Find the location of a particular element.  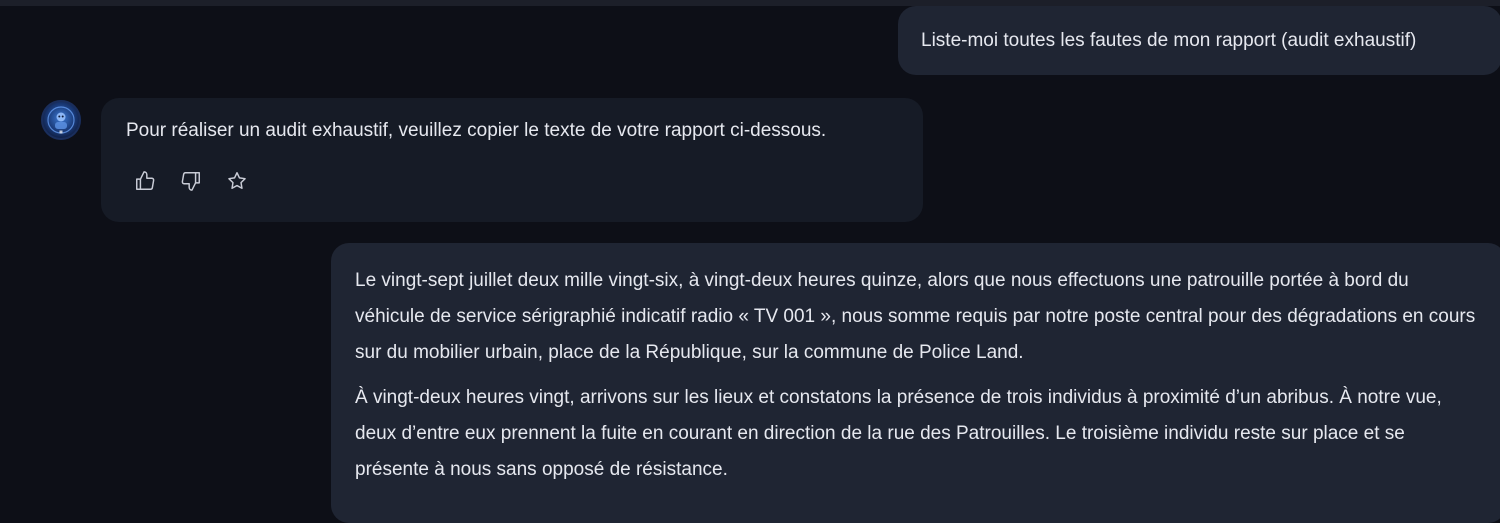

thumbs-down-icon is located at coordinates (190, 181).